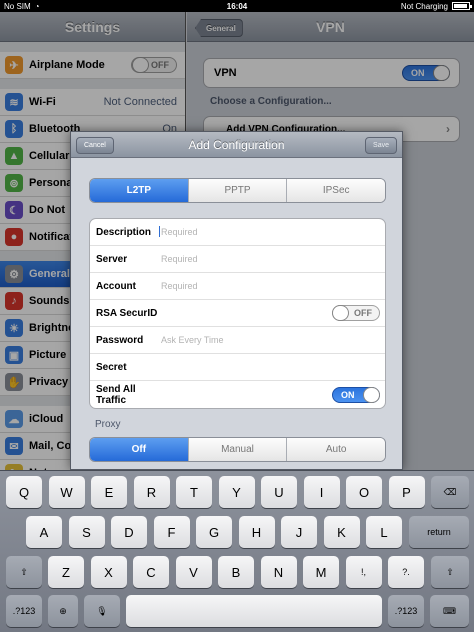 The width and height of the screenshot is (474, 632). Describe the element at coordinates (179, 286) in the screenshot. I see `account-field: Required` at that location.